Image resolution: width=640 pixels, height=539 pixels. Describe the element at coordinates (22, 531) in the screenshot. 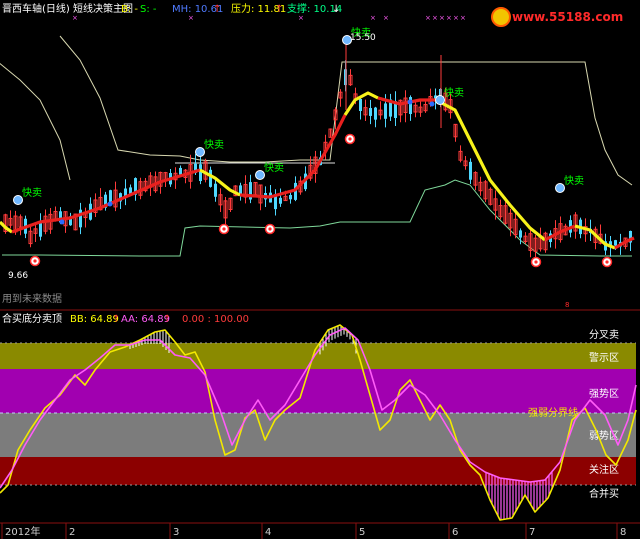

I see `time-axis-label: 2012年` at that location.